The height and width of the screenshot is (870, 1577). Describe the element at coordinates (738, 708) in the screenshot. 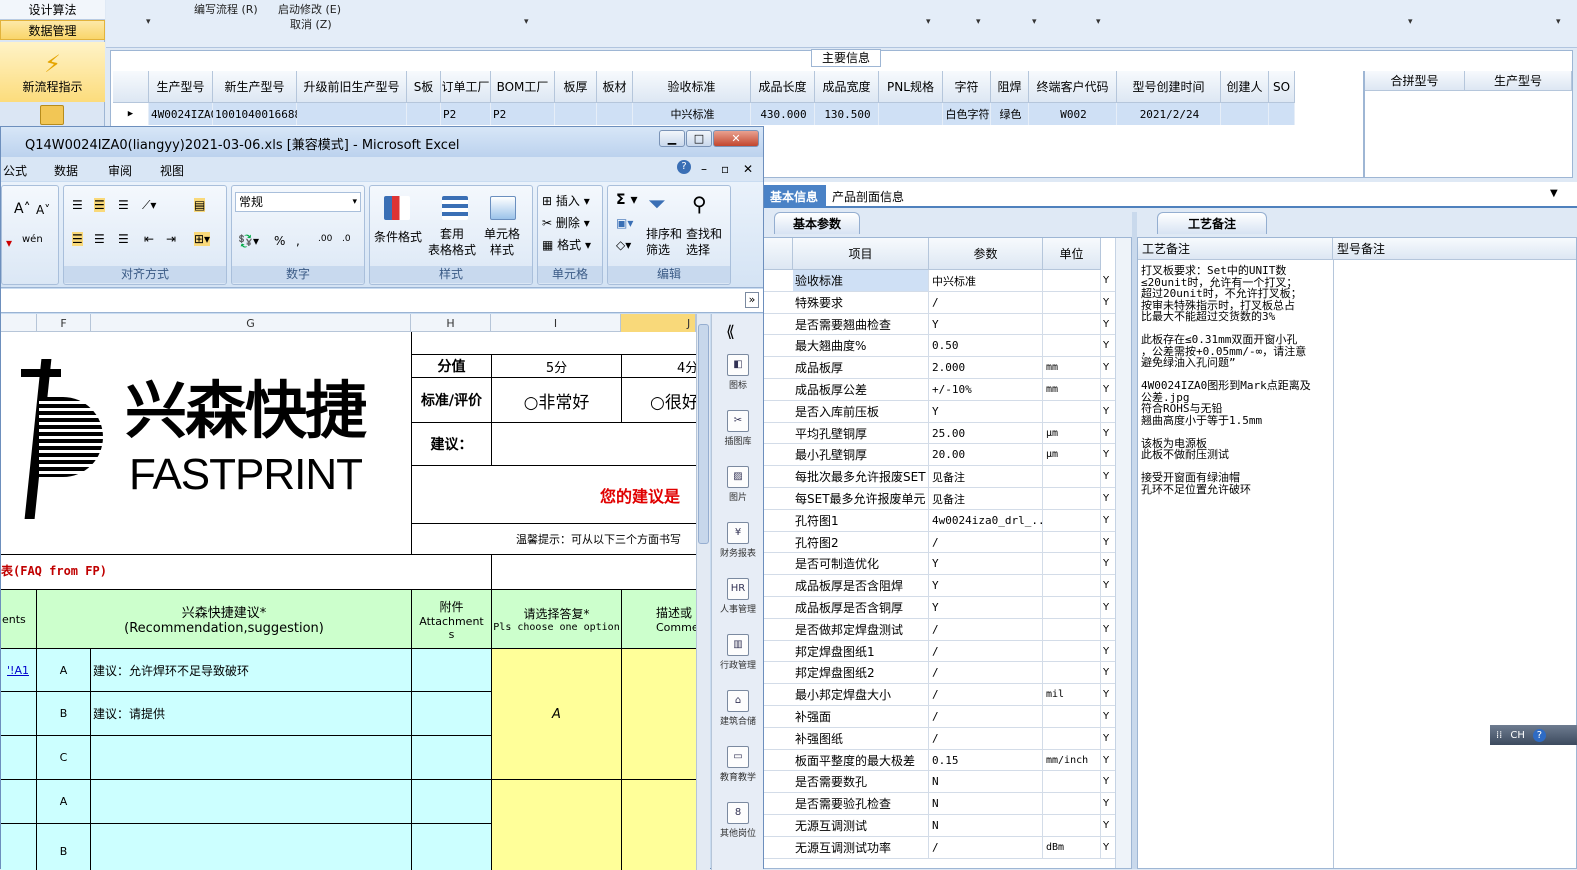

I see `sidebar-template-item: ⌂ 建筑合储` at that location.